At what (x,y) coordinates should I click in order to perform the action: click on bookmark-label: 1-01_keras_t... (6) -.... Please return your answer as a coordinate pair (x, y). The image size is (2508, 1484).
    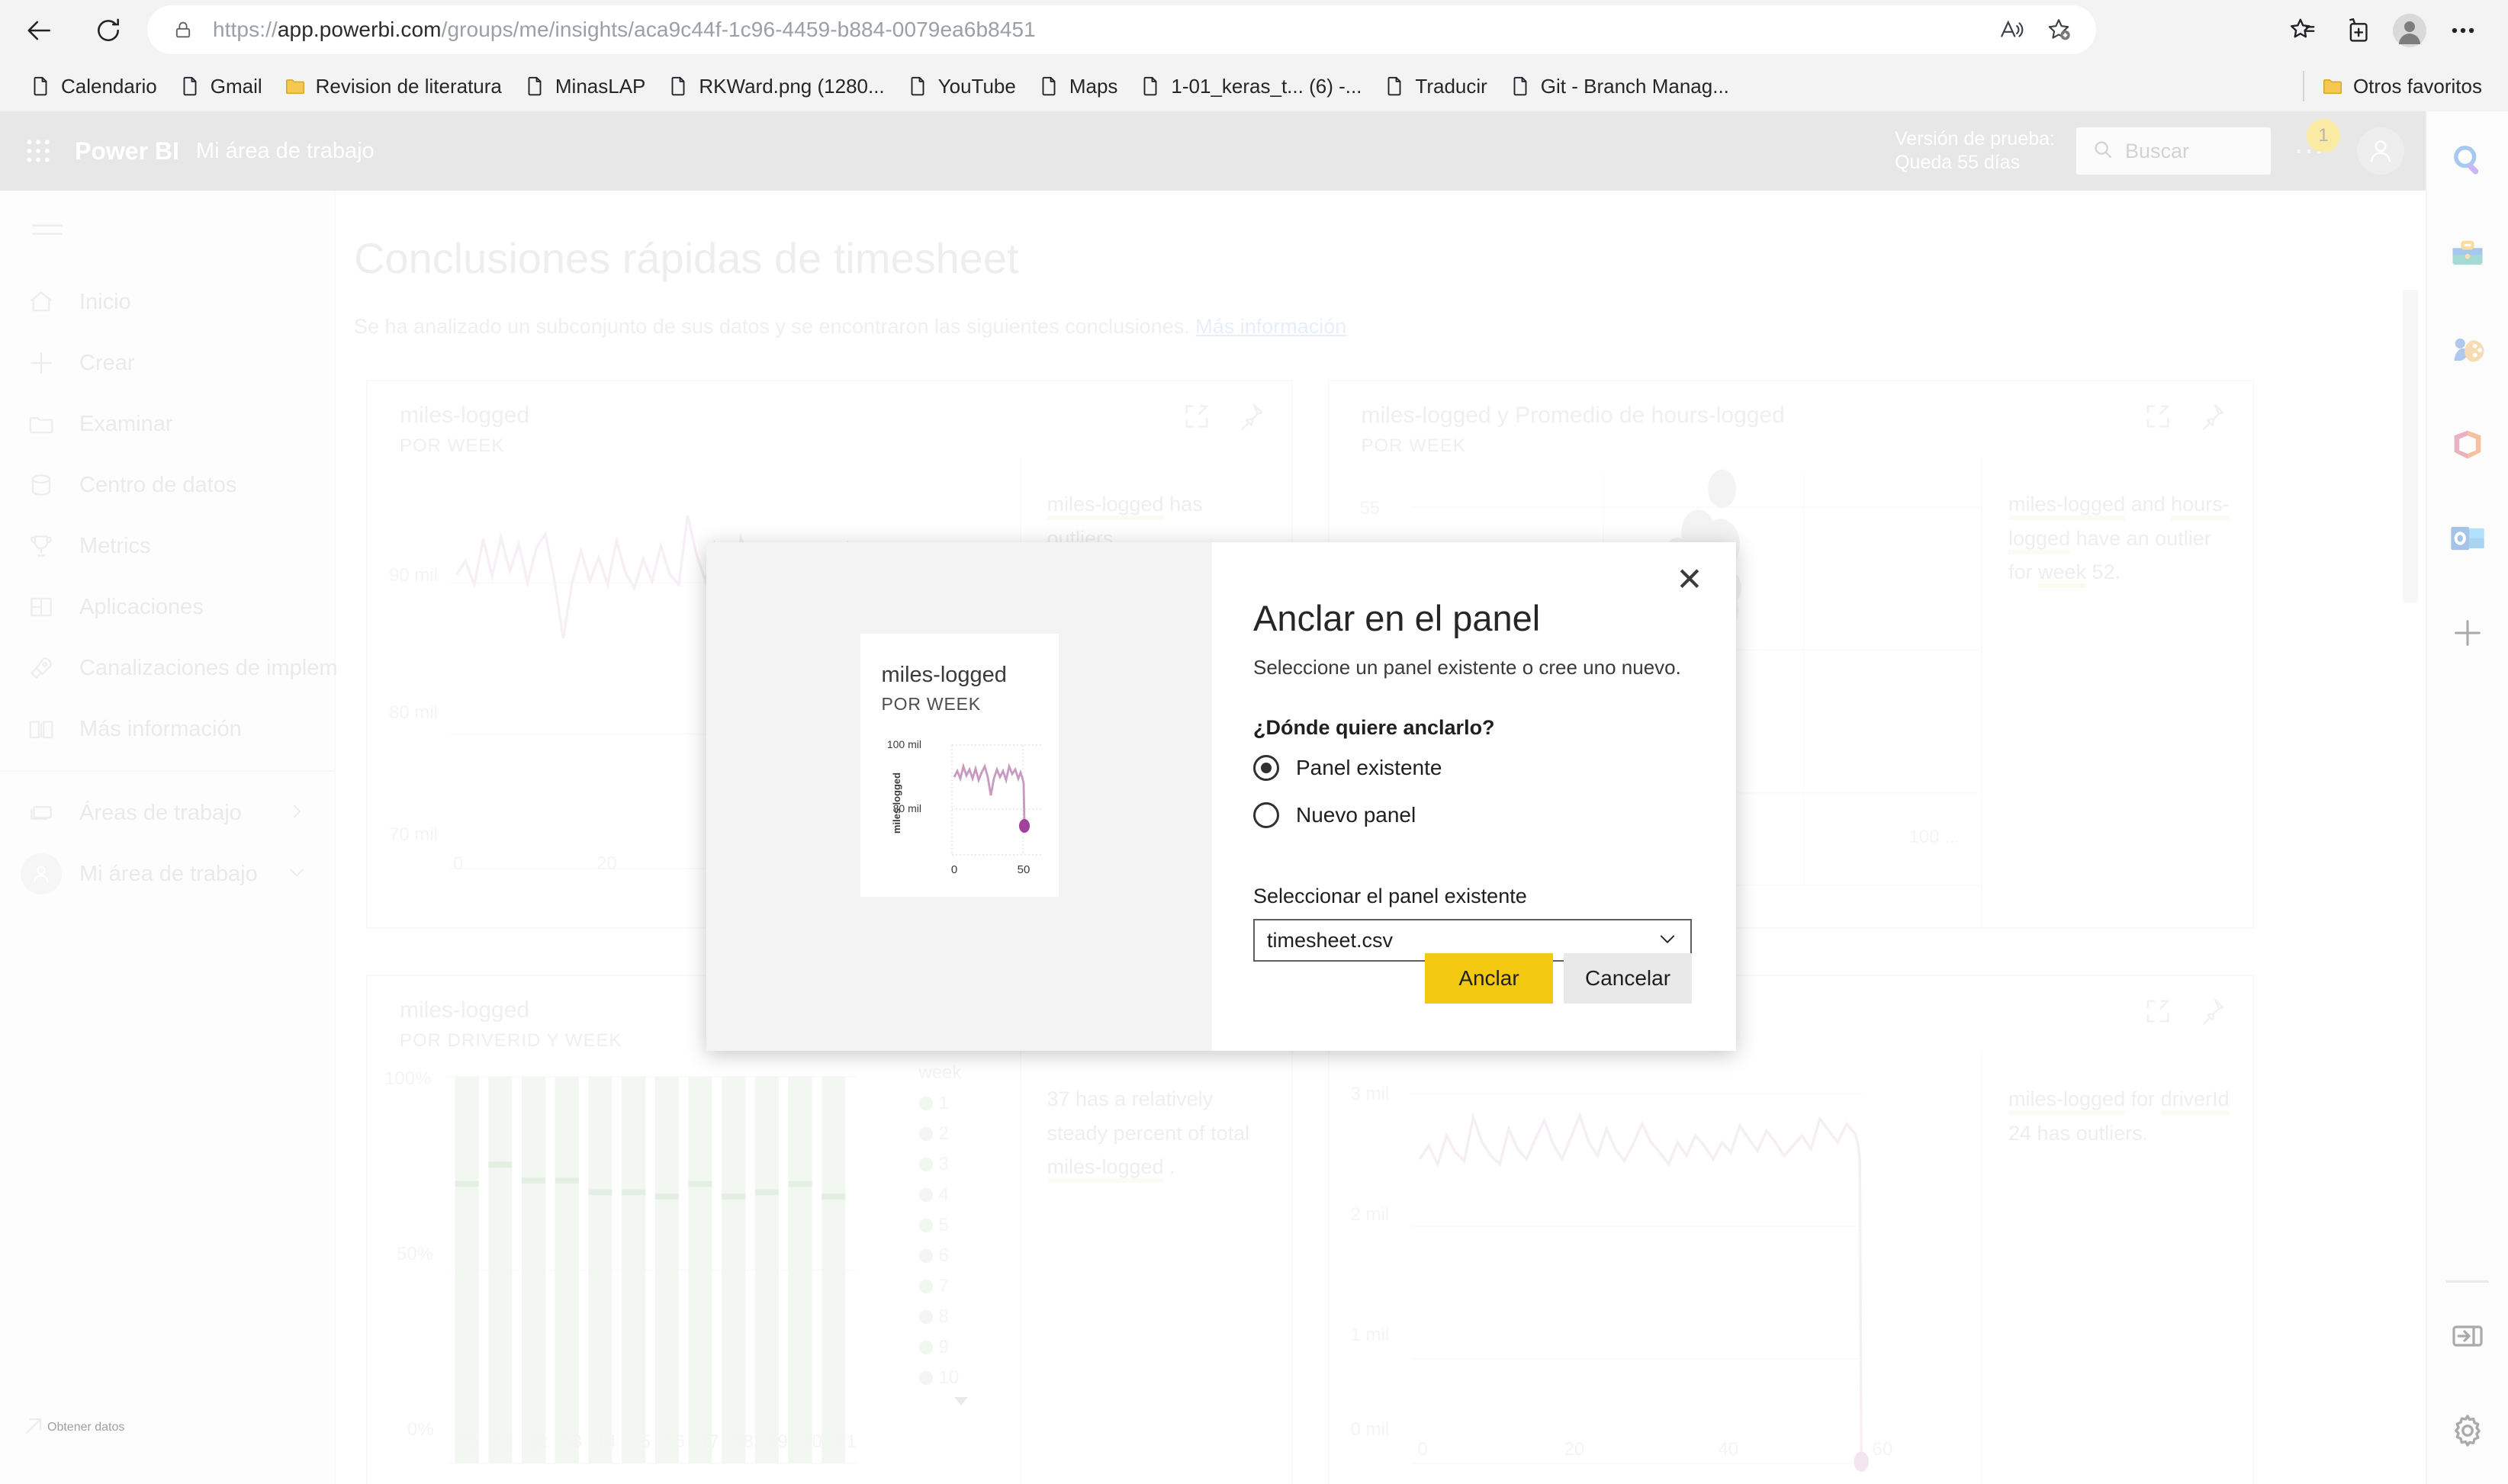
    Looking at the image, I should click on (1266, 86).